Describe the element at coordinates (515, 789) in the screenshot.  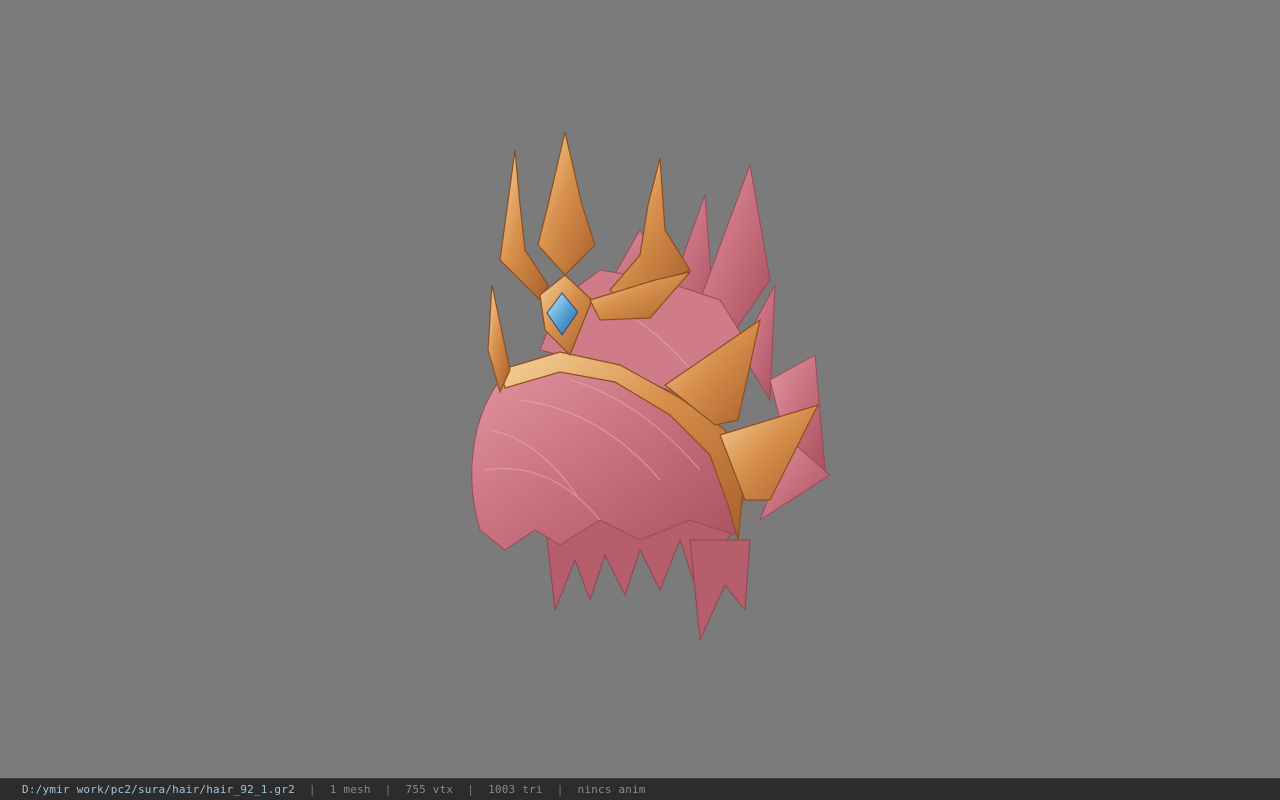
I see `triangle-count-text: 1003 tri` at that location.